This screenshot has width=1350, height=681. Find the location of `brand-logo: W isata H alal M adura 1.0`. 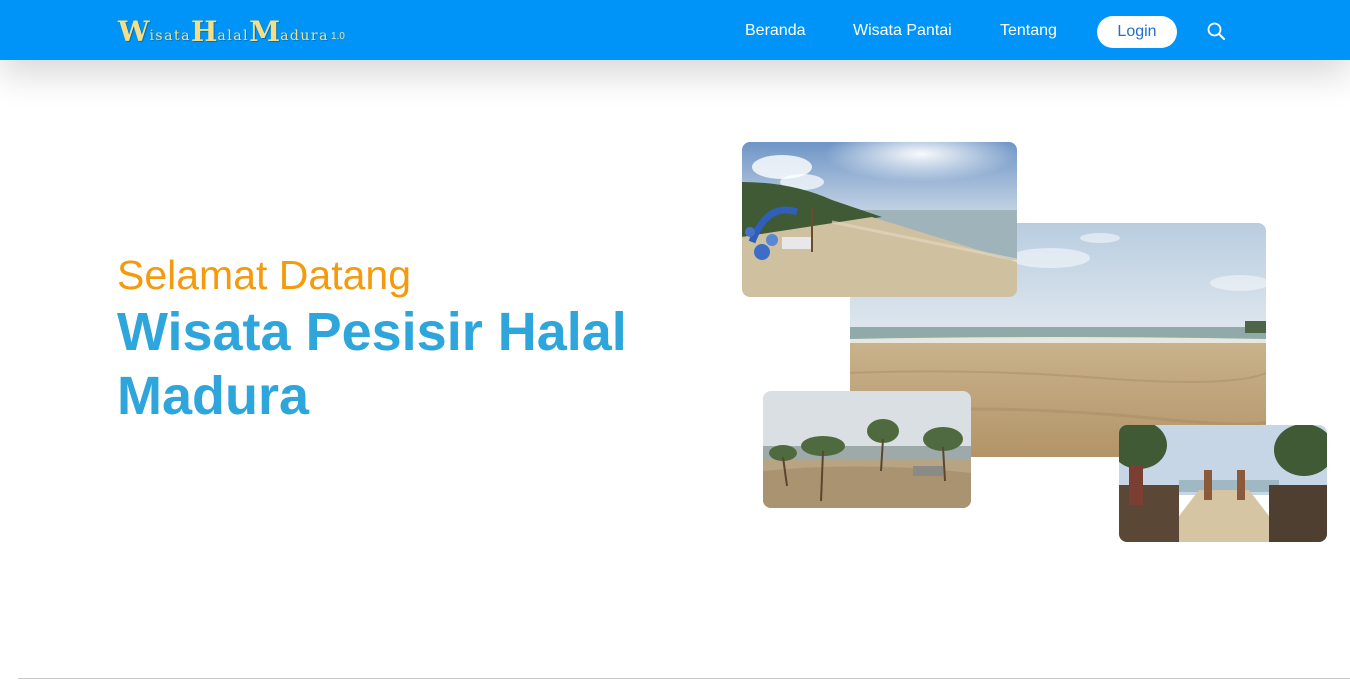

brand-logo: W isata H alal M adura 1.0 is located at coordinates (231, 30).